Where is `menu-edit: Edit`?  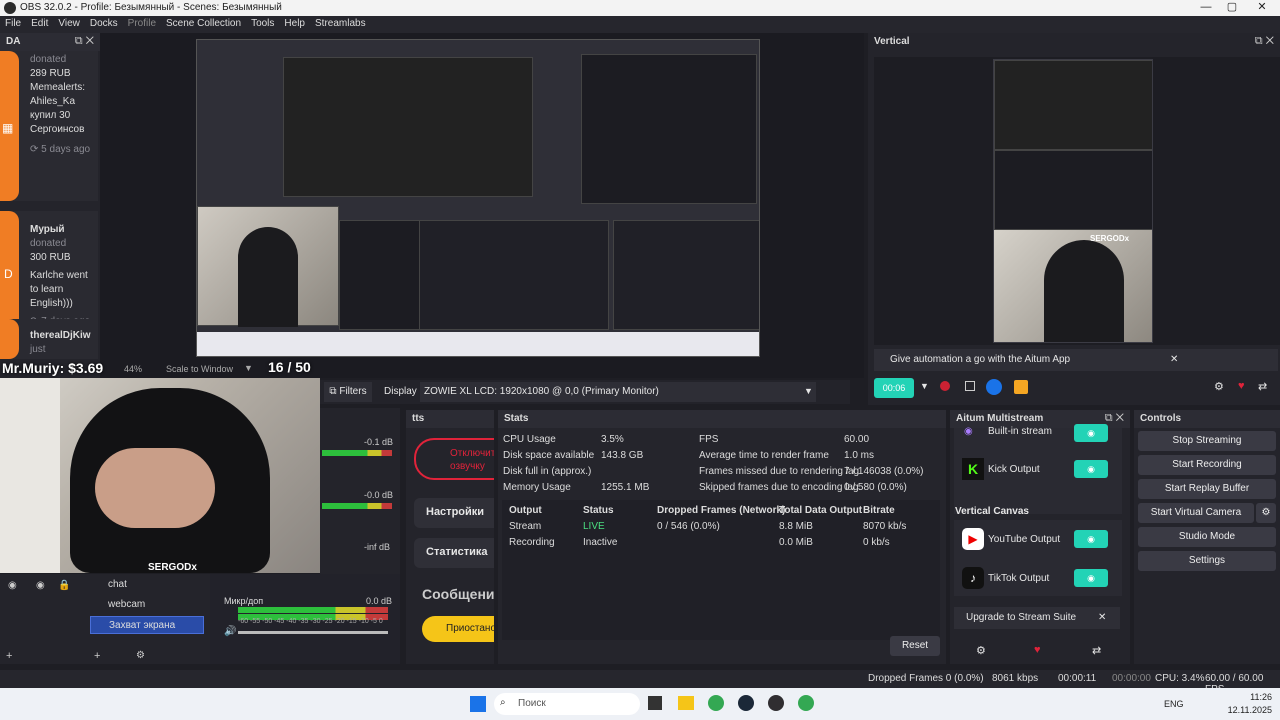
menu-edit: Edit is located at coordinates (39, 23).